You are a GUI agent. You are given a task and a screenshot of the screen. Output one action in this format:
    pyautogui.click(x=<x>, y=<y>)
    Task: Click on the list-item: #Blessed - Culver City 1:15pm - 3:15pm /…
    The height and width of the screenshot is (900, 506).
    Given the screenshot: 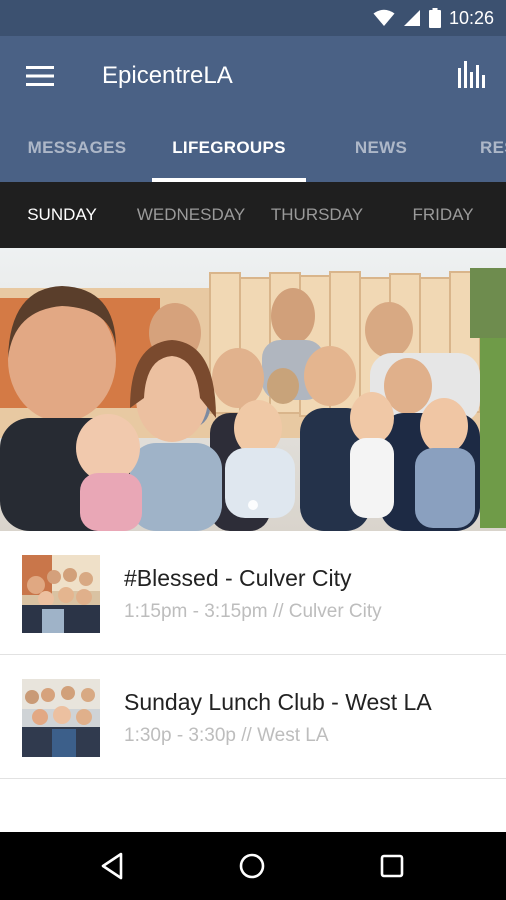 What is the action you would take?
    pyautogui.click(x=253, y=593)
    